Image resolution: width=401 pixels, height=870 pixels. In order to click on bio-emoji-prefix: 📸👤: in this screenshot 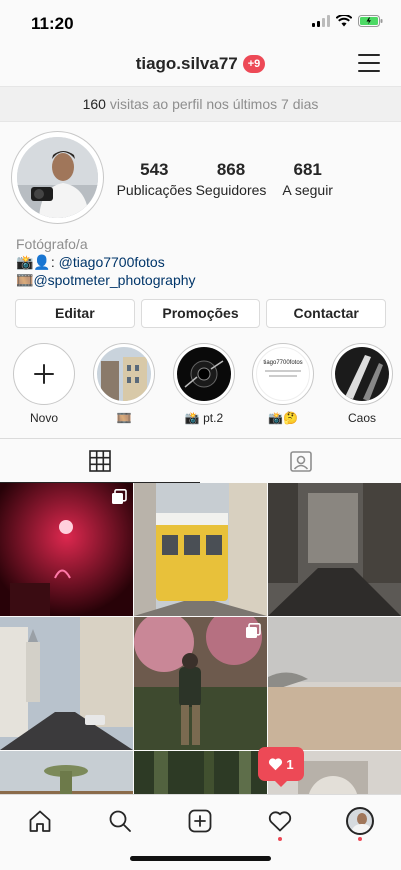, I will do `click(37, 262)`.